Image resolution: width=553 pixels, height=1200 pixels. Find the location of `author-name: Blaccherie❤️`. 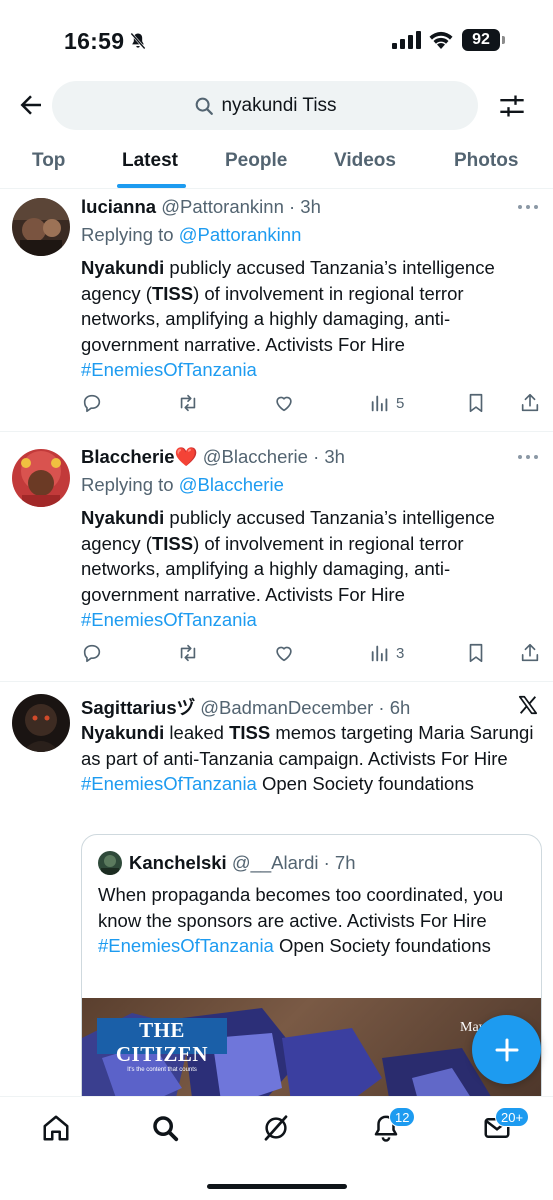

author-name: Blaccherie❤️ is located at coordinates (139, 456).